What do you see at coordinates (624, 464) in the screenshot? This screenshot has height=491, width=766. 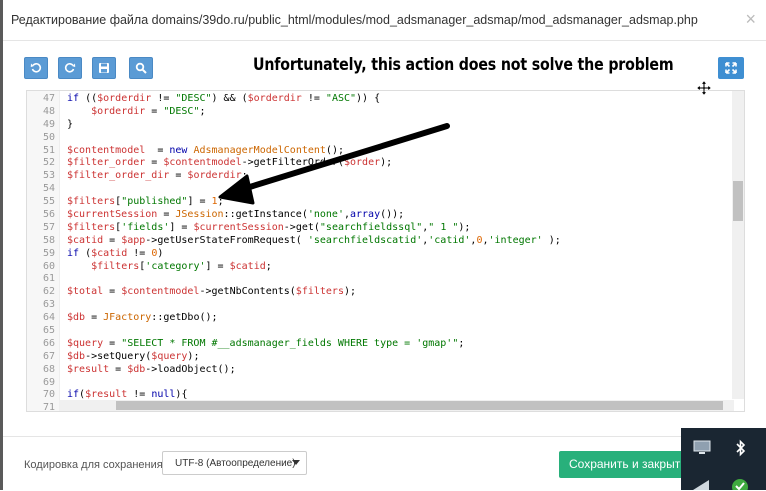 I see `save-and-close-button: Сохранить и закрыть` at bounding box center [624, 464].